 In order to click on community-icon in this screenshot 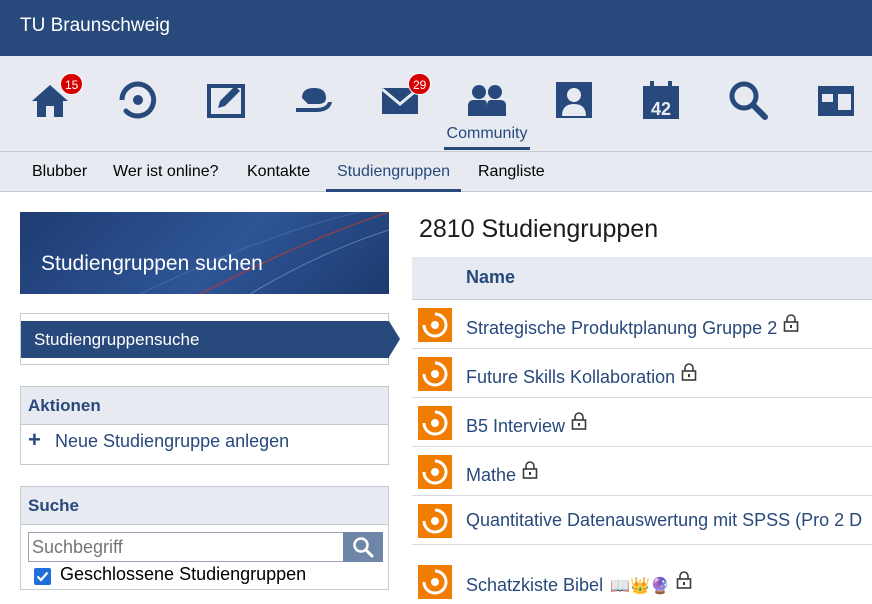, I will do `click(487, 100)`.